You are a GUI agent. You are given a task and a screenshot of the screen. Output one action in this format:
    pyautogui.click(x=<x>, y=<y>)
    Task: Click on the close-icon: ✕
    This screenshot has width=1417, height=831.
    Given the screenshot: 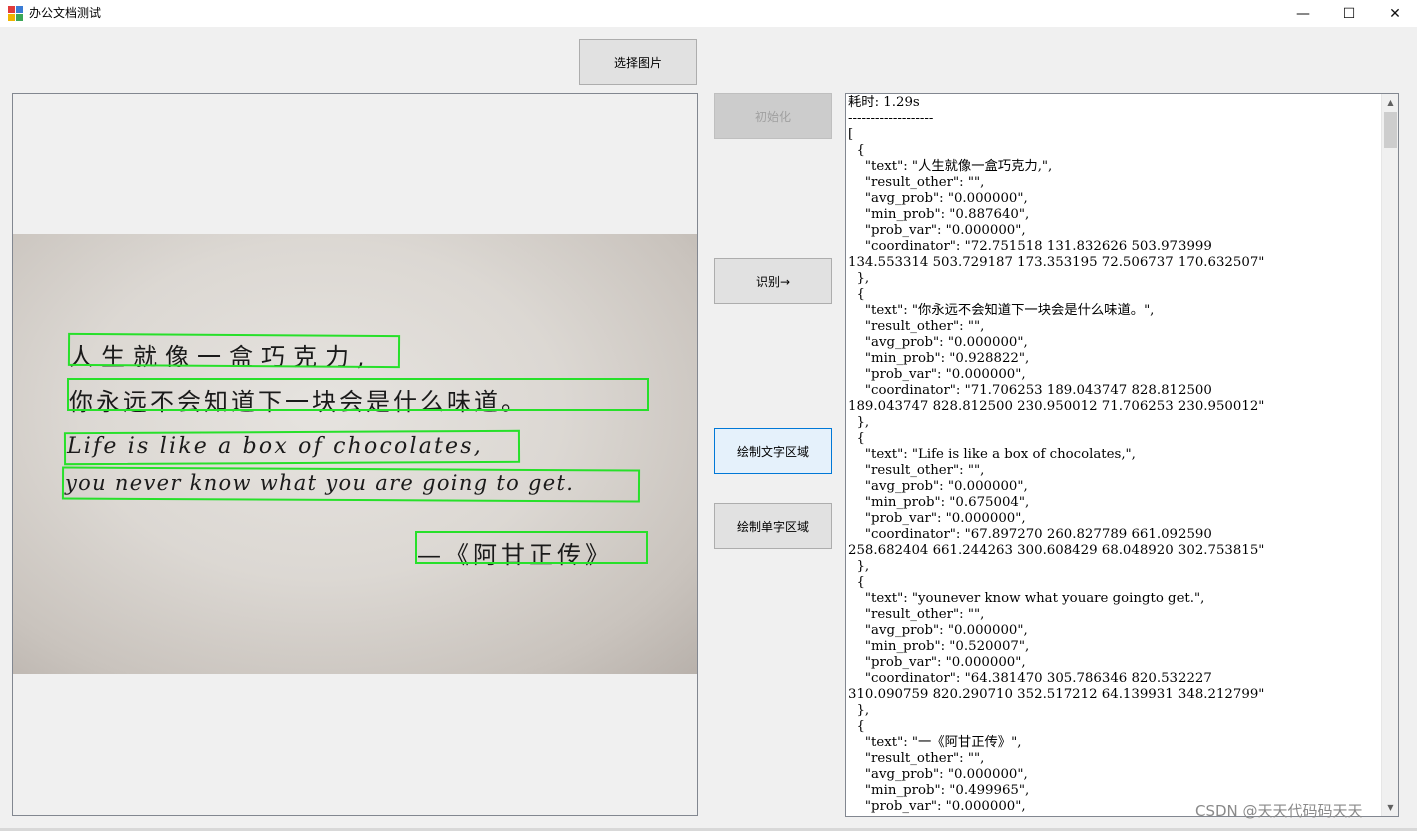 What is the action you would take?
    pyautogui.click(x=1395, y=13)
    